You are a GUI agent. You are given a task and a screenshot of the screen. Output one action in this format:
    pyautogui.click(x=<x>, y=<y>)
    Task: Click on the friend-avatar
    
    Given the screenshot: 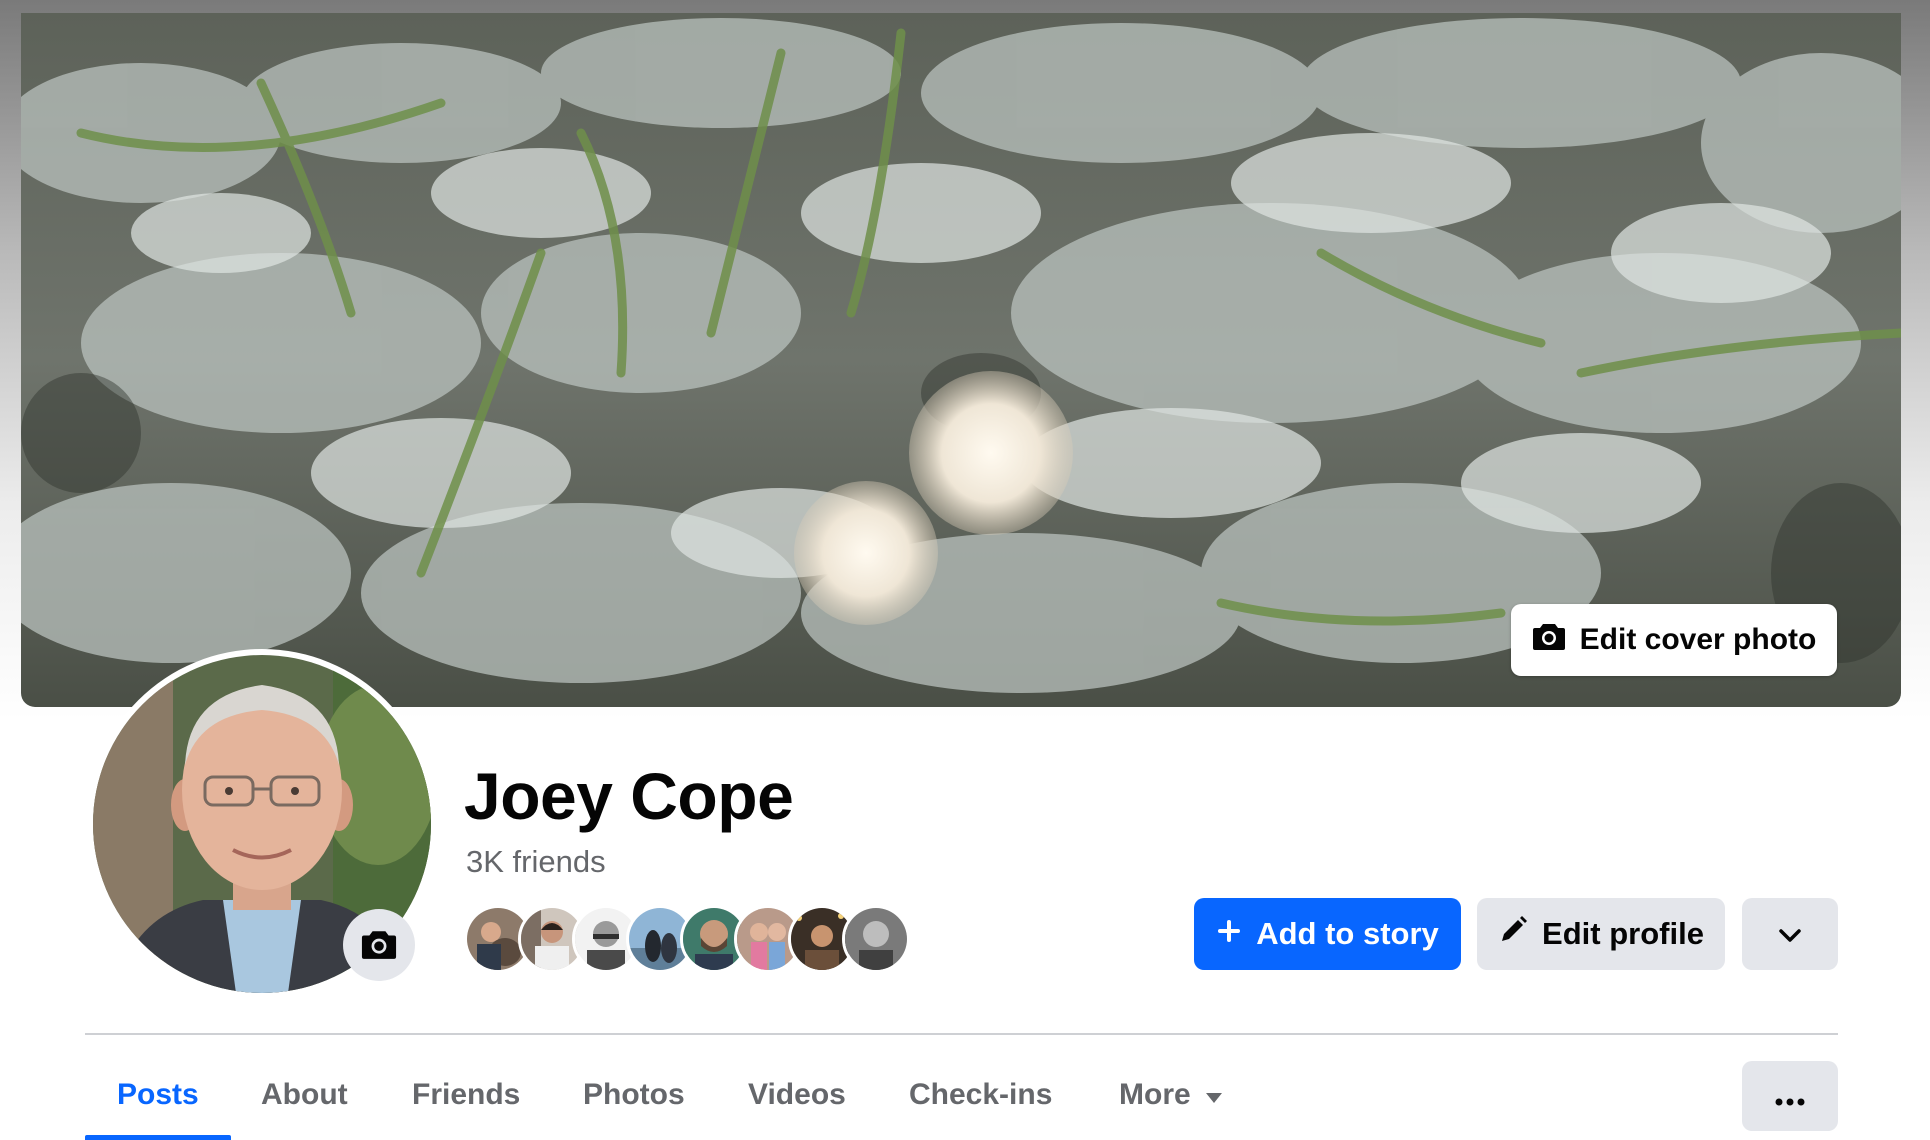 What is the action you would take?
    pyautogui.click(x=876, y=939)
    